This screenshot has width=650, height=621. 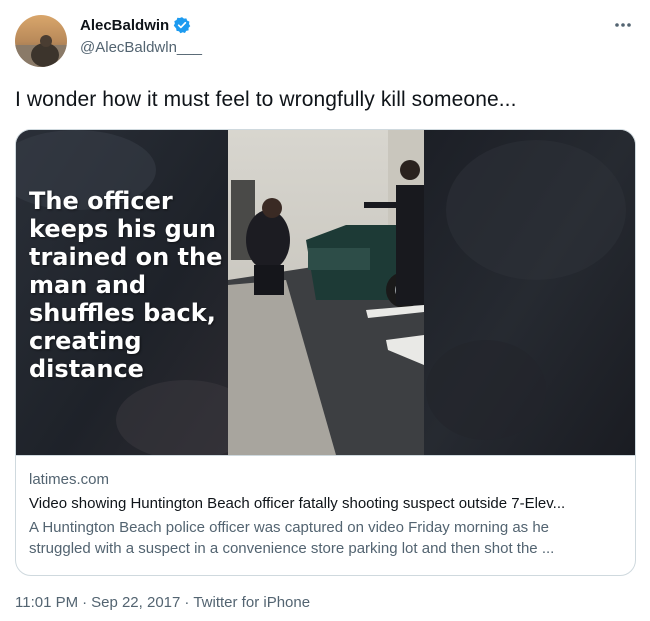 What do you see at coordinates (182, 25) in the screenshot?
I see `verified-badge-icon` at bounding box center [182, 25].